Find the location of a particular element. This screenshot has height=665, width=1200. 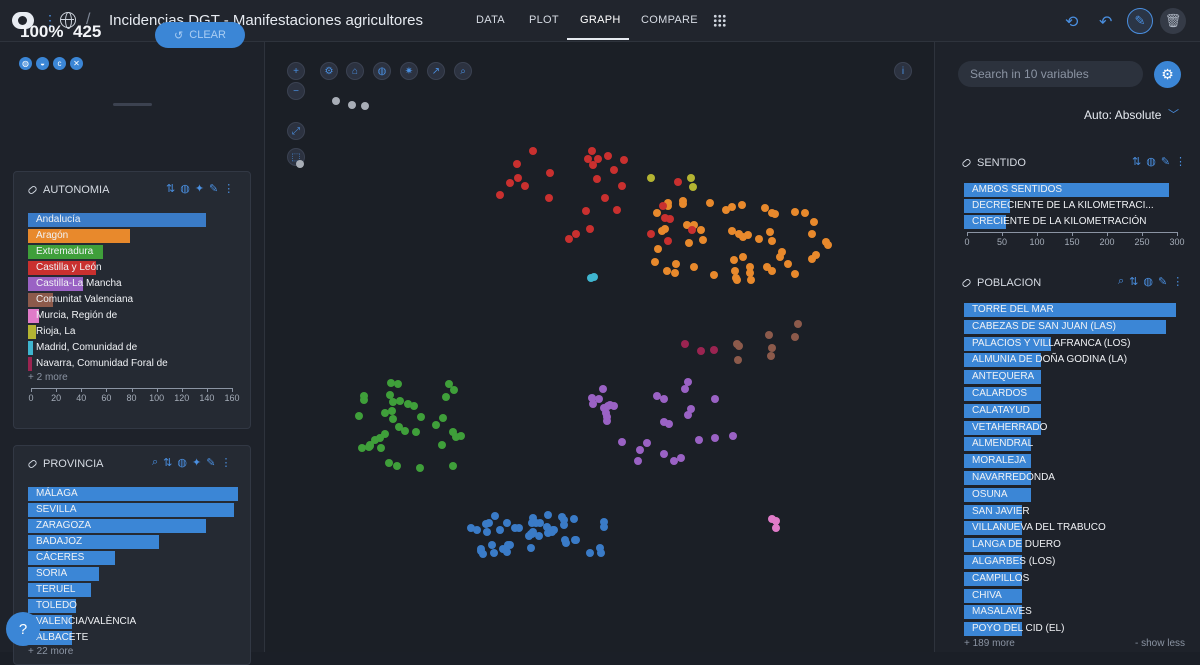

export-icon: ↗ is located at coordinates (436, 71).